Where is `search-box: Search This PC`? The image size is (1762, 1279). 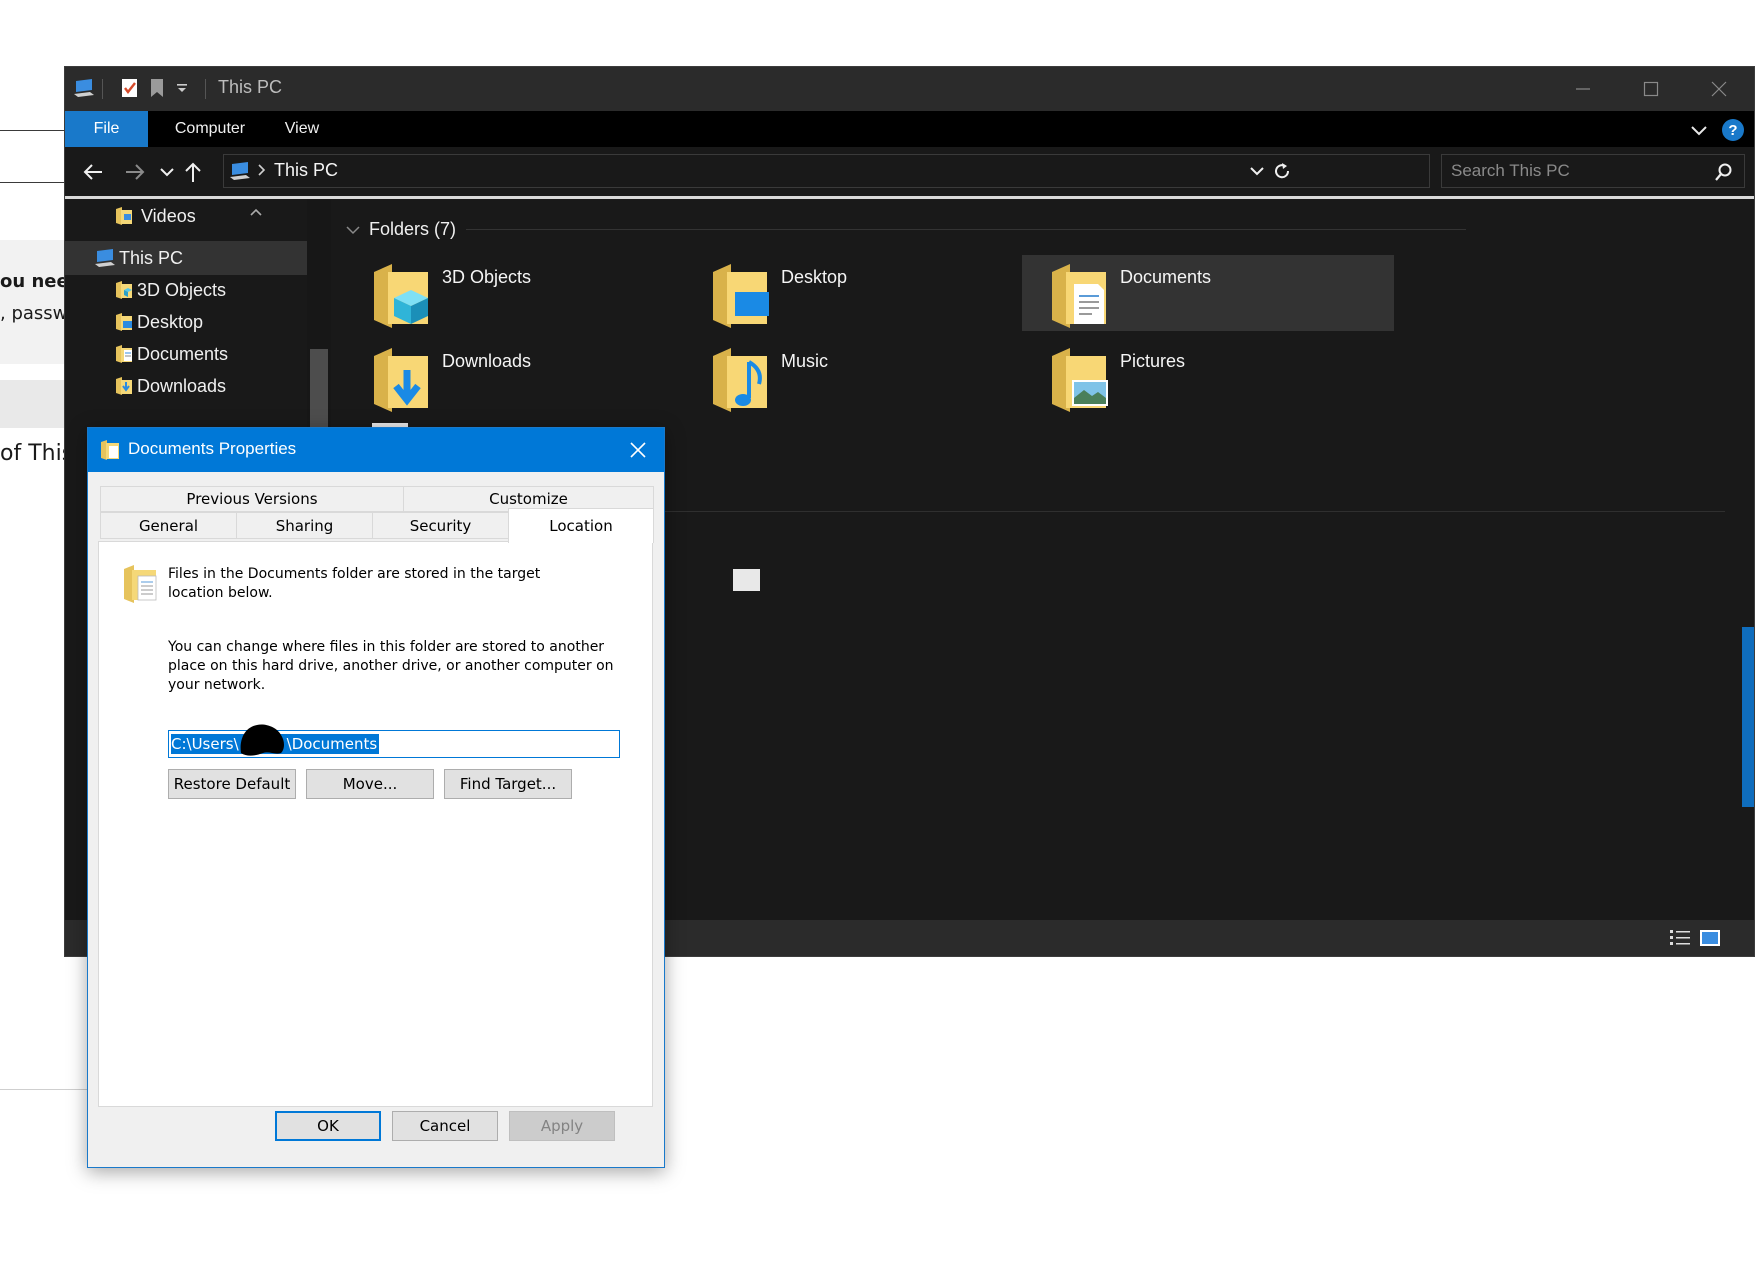 search-box: Search This PC is located at coordinates (1593, 171).